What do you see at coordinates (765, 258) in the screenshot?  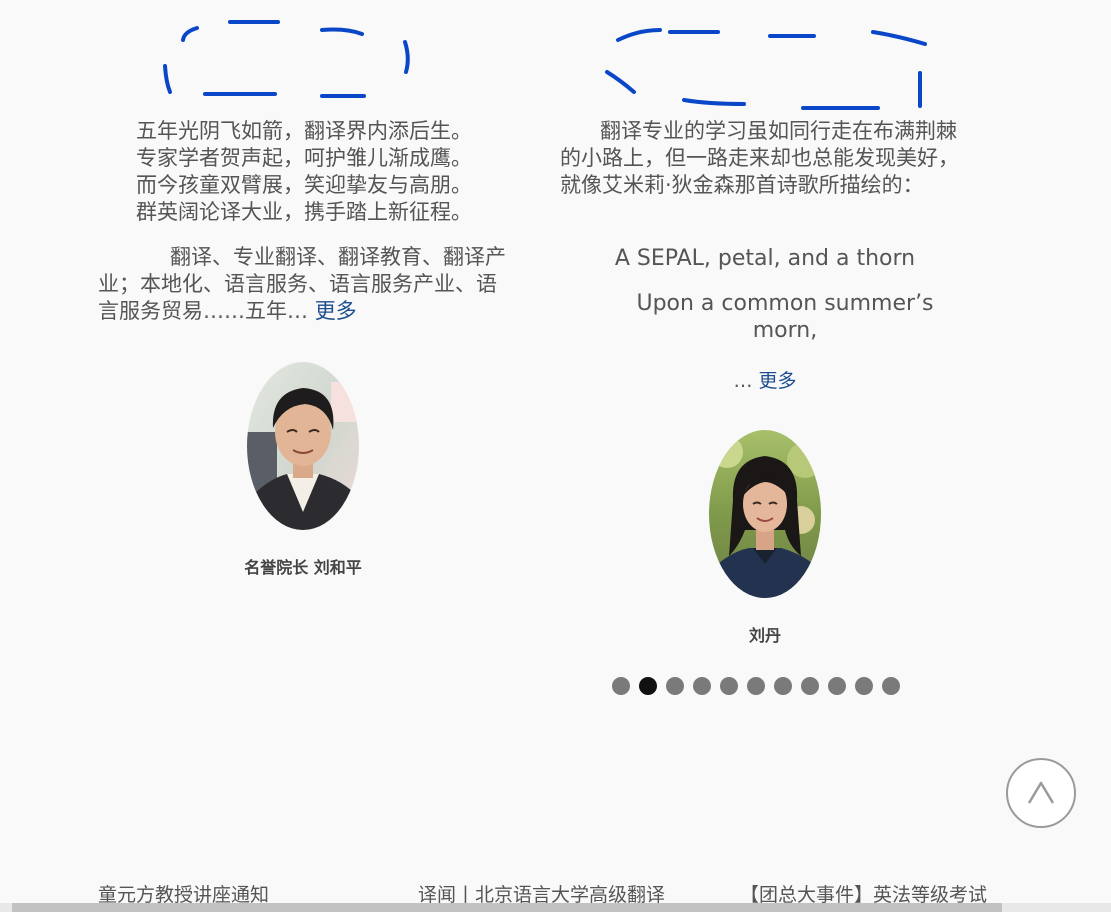 I see `quote-line-1: A SEPAL, petal, and a thorn` at bounding box center [765, 258].